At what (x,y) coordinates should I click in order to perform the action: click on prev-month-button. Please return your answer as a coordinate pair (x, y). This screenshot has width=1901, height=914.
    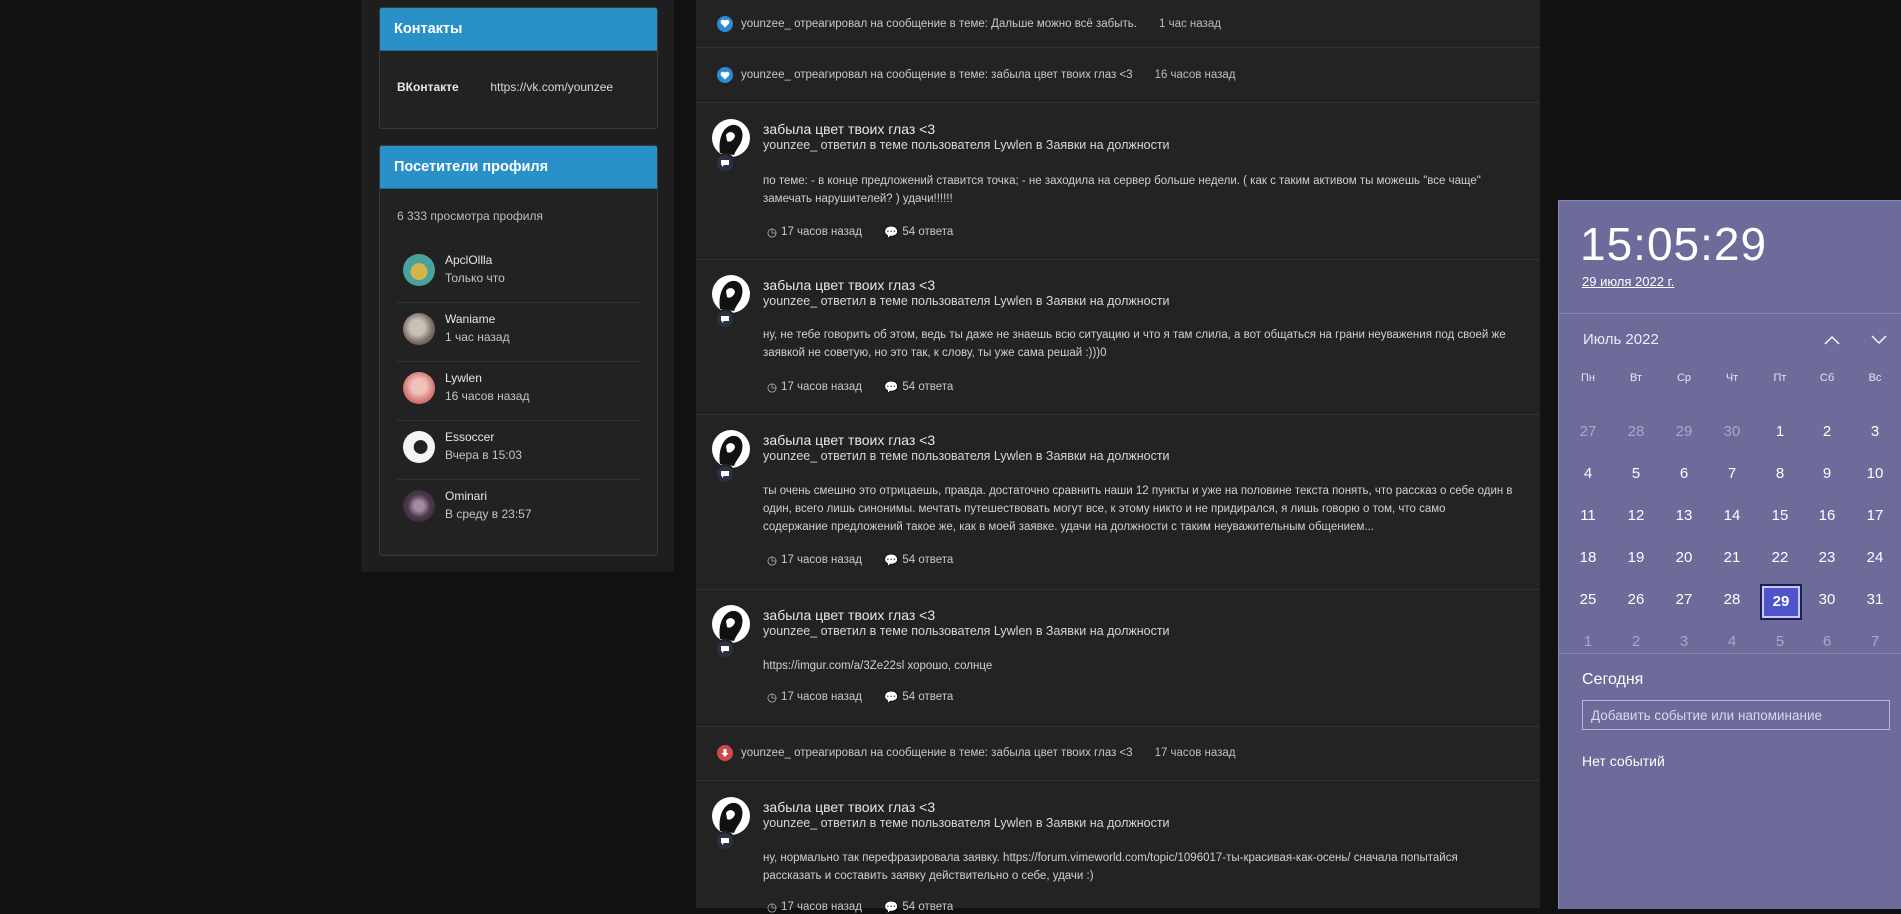
    Looking at the image, I should click on (1832, 340).